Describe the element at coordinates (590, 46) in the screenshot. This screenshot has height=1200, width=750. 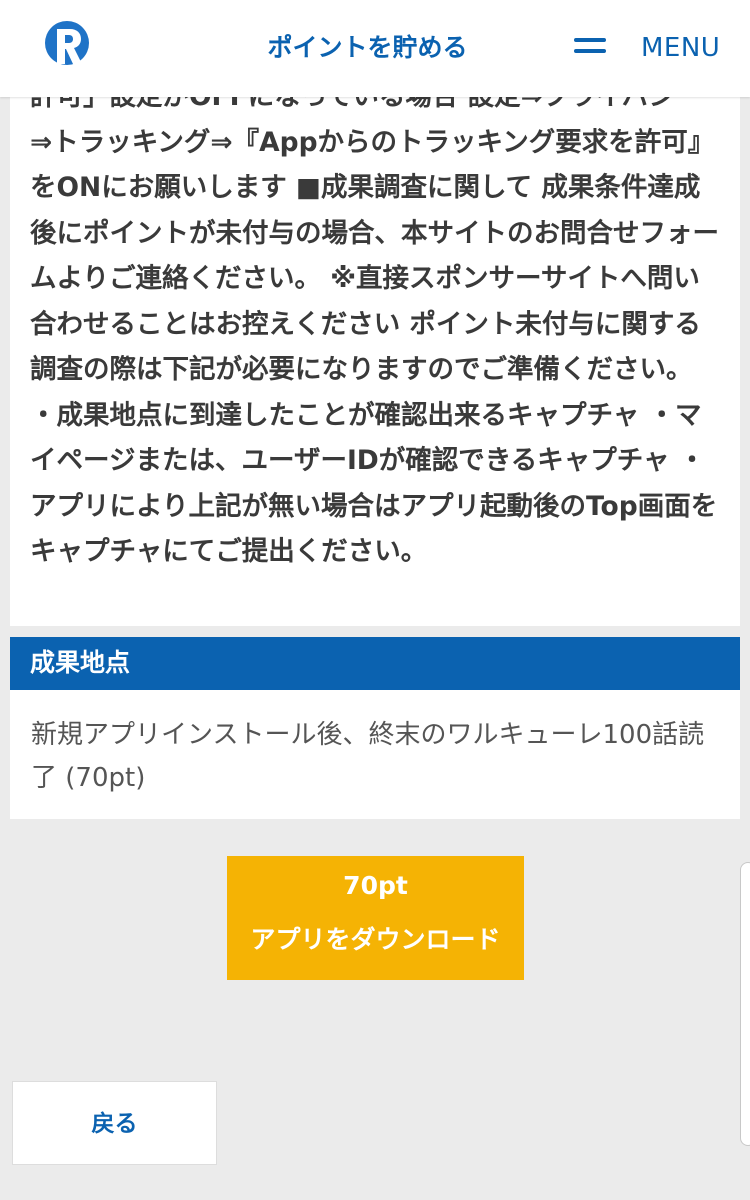
I see `hamburger-icon` at that location.